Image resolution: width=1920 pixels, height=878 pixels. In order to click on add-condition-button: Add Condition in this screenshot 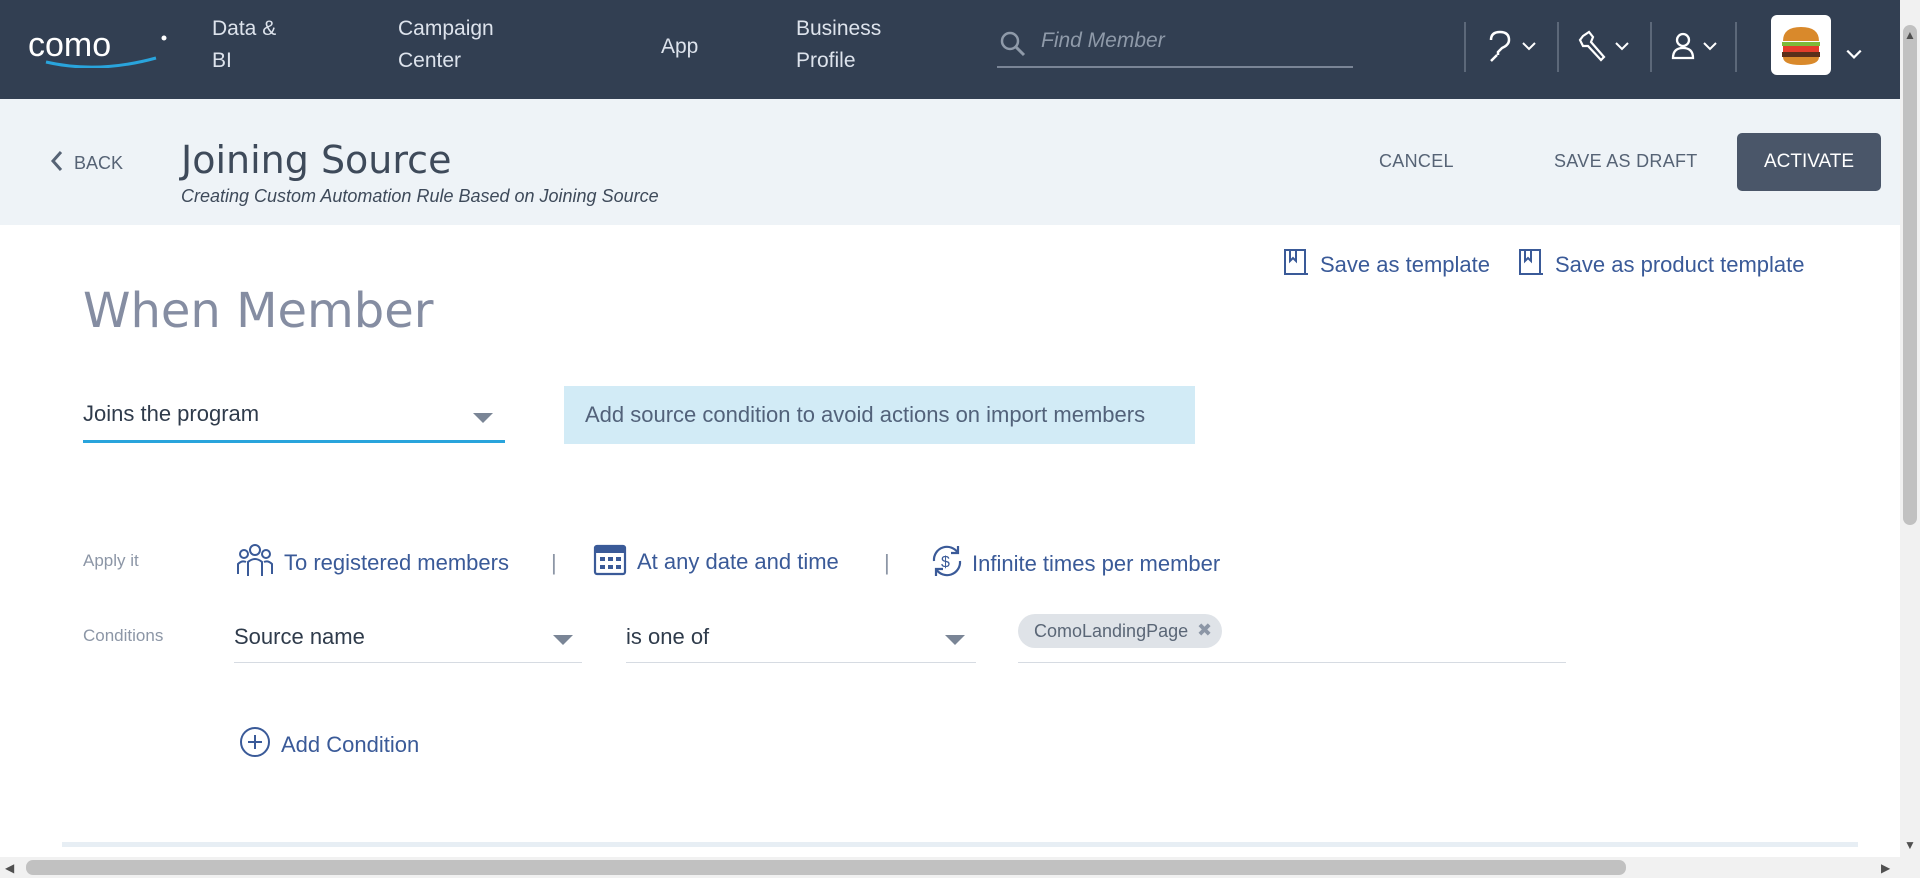, I will do `click(329, 745)`.